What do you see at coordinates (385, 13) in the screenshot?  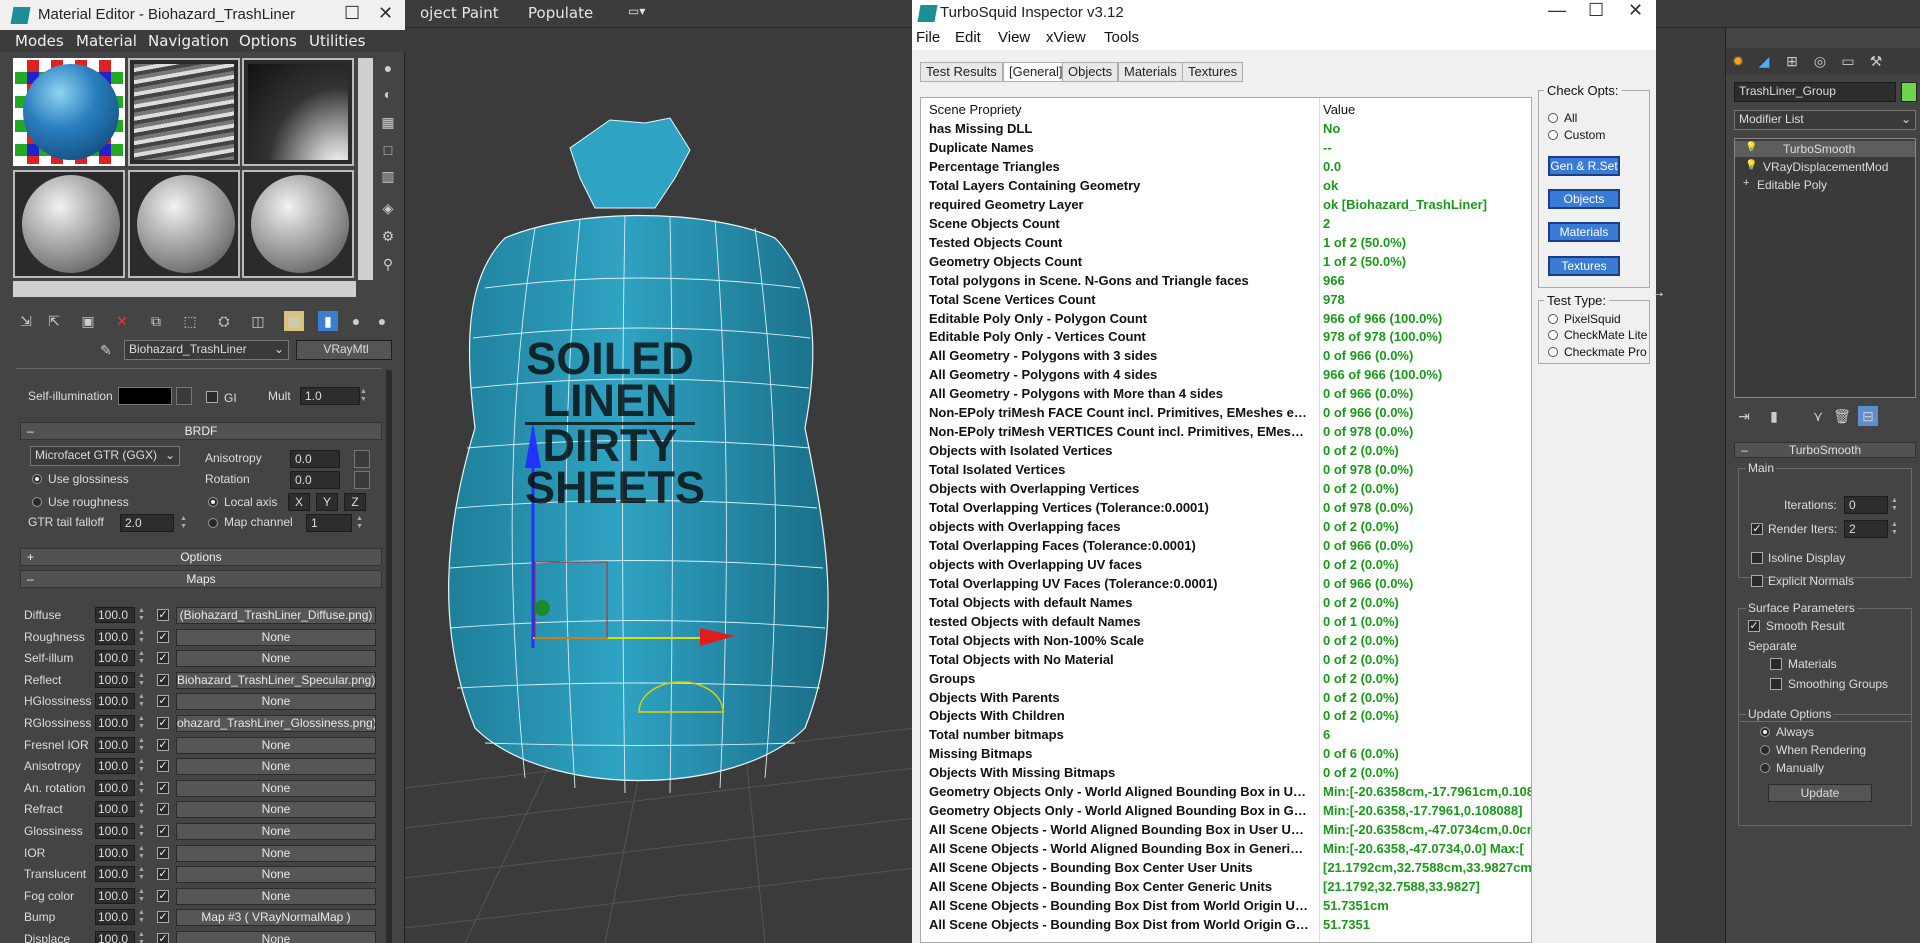 I see `close-icon: ✕` at bounding box center [385, 13].